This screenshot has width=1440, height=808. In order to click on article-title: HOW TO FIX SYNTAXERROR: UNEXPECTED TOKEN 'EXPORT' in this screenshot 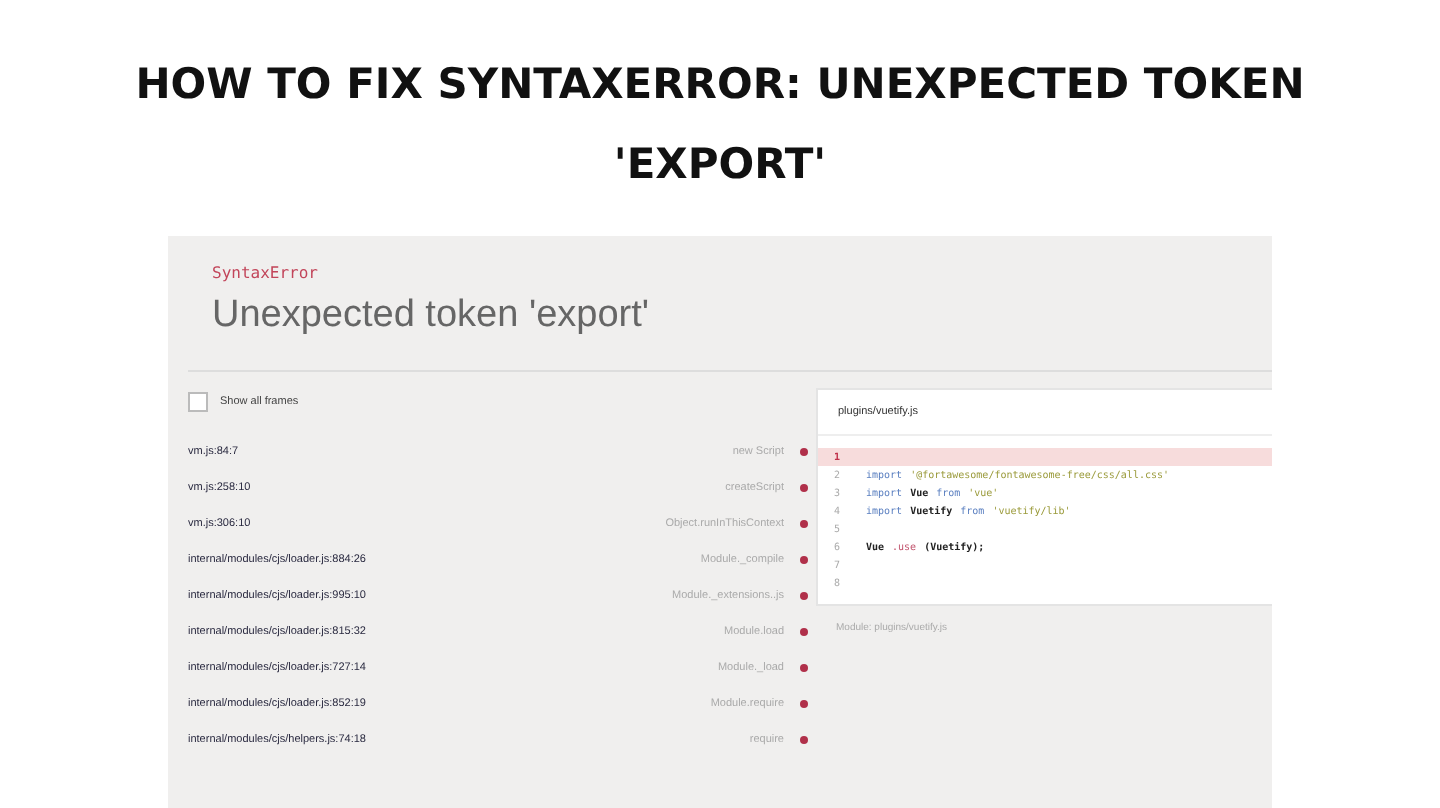, I will do `click(720, 125)`.